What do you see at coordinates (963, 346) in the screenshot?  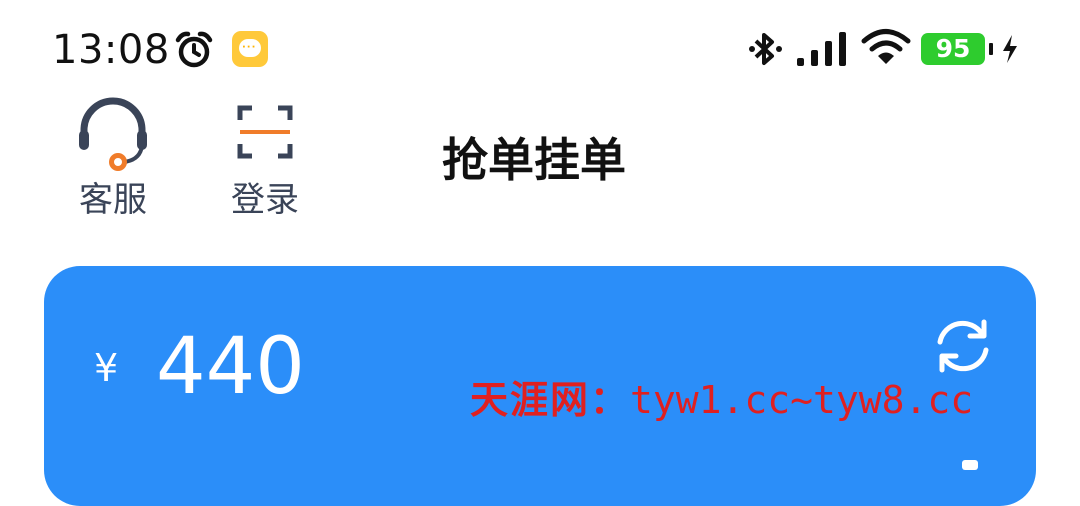 I see `refresh-icon` at bounding box center [963, 346].